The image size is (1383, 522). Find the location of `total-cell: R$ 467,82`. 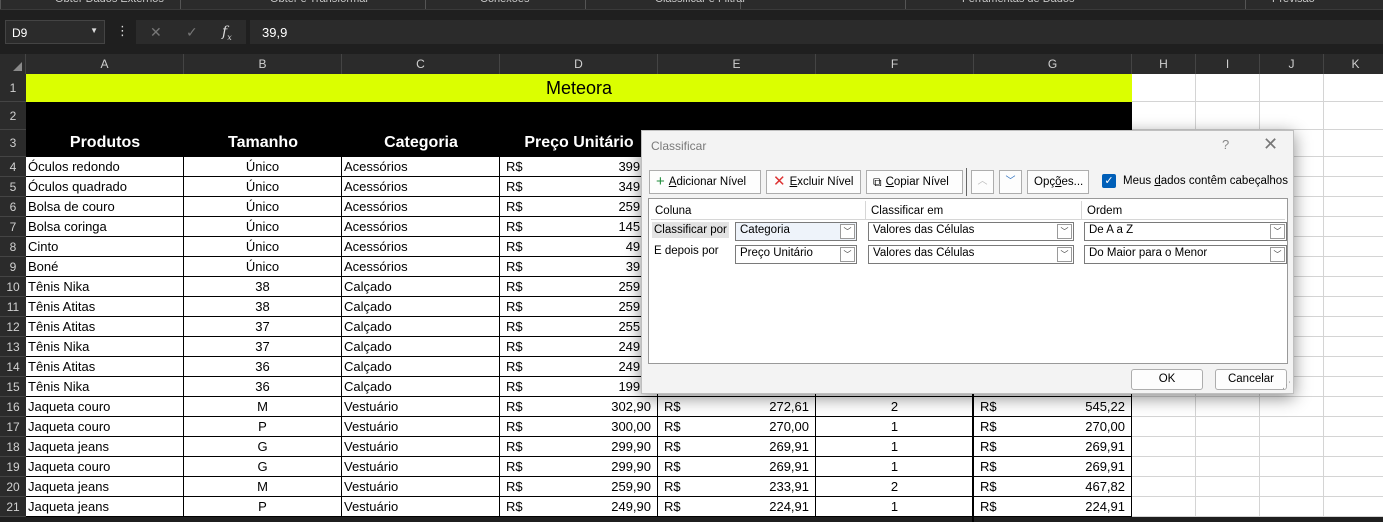

total-cell: R$ 467,82 is located at coordinates (1053, 487).